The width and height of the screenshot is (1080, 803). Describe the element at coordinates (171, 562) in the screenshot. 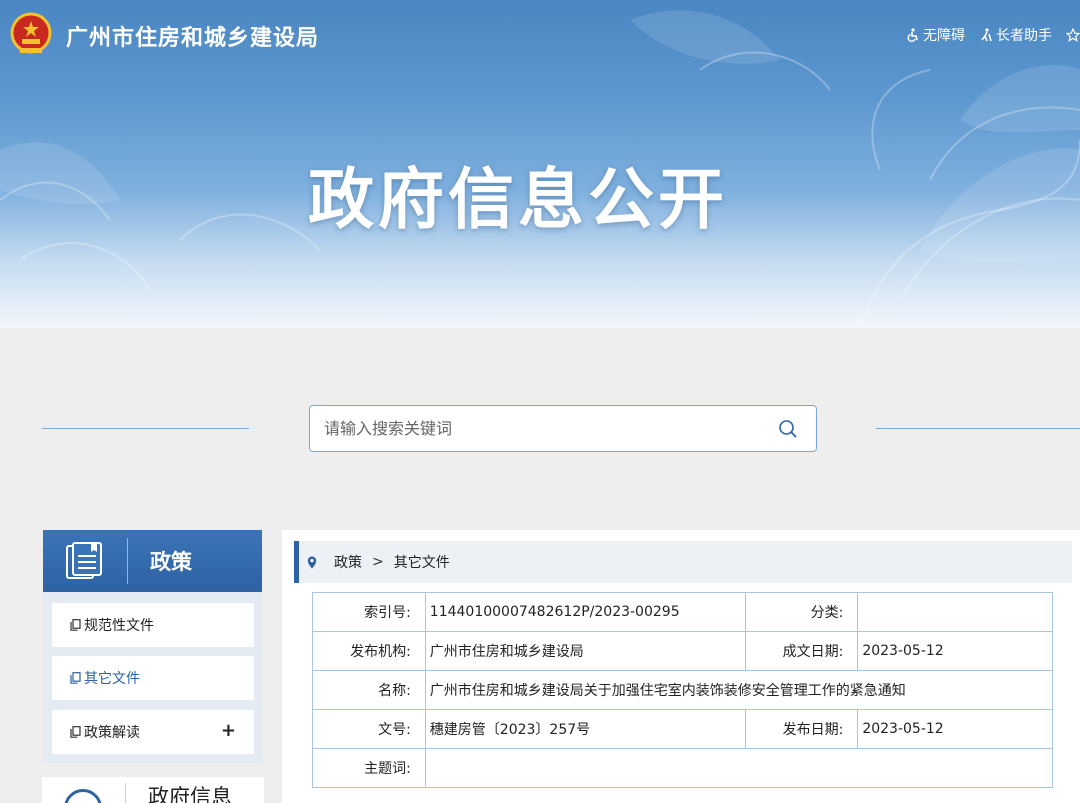

I see `sidebar-title: 政策` at that location.